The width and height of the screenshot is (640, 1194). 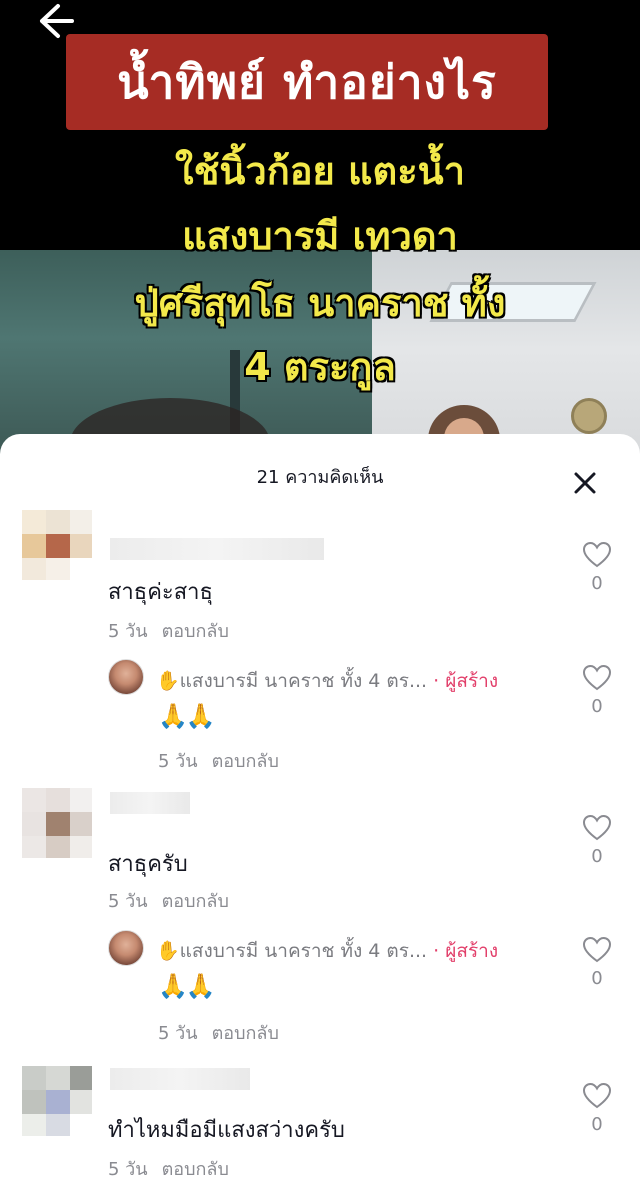 I want to click on wall-clock-image, so click(x=589, y=416).